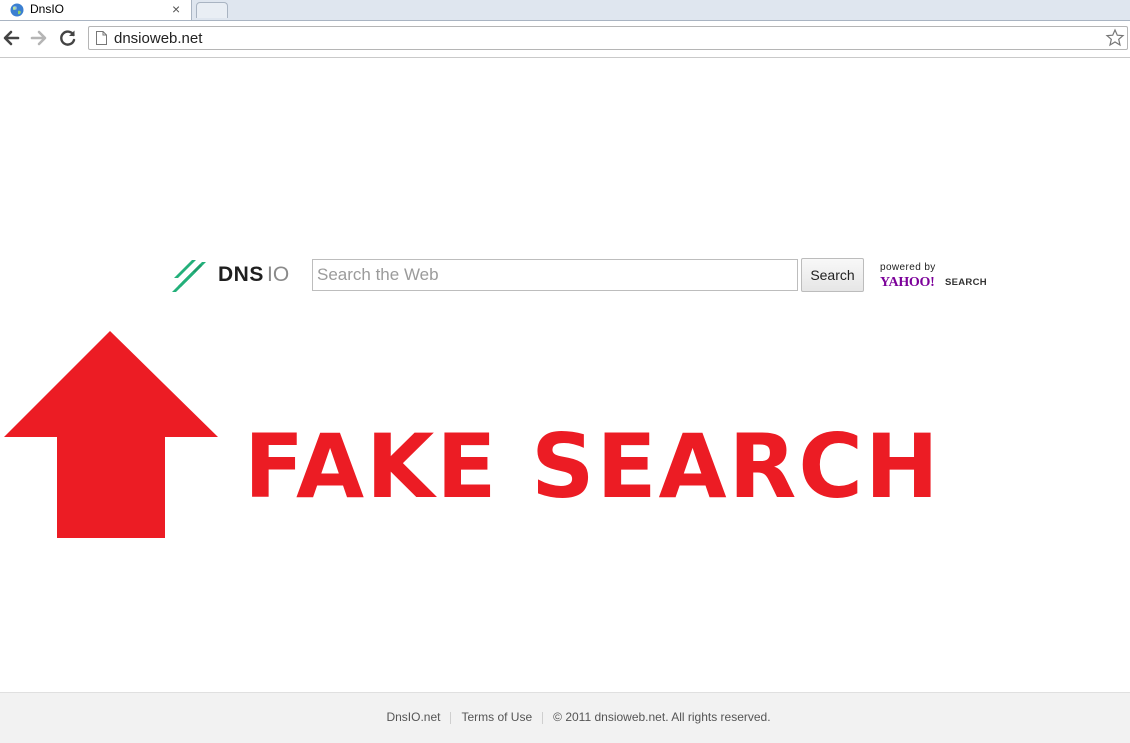 Image resolution: width=1130 pixels, height=743 pixels. What do you see at coordinates (832, 275) in the screenshot?
I see `search-button: Search` at bounding box center [832, 275].